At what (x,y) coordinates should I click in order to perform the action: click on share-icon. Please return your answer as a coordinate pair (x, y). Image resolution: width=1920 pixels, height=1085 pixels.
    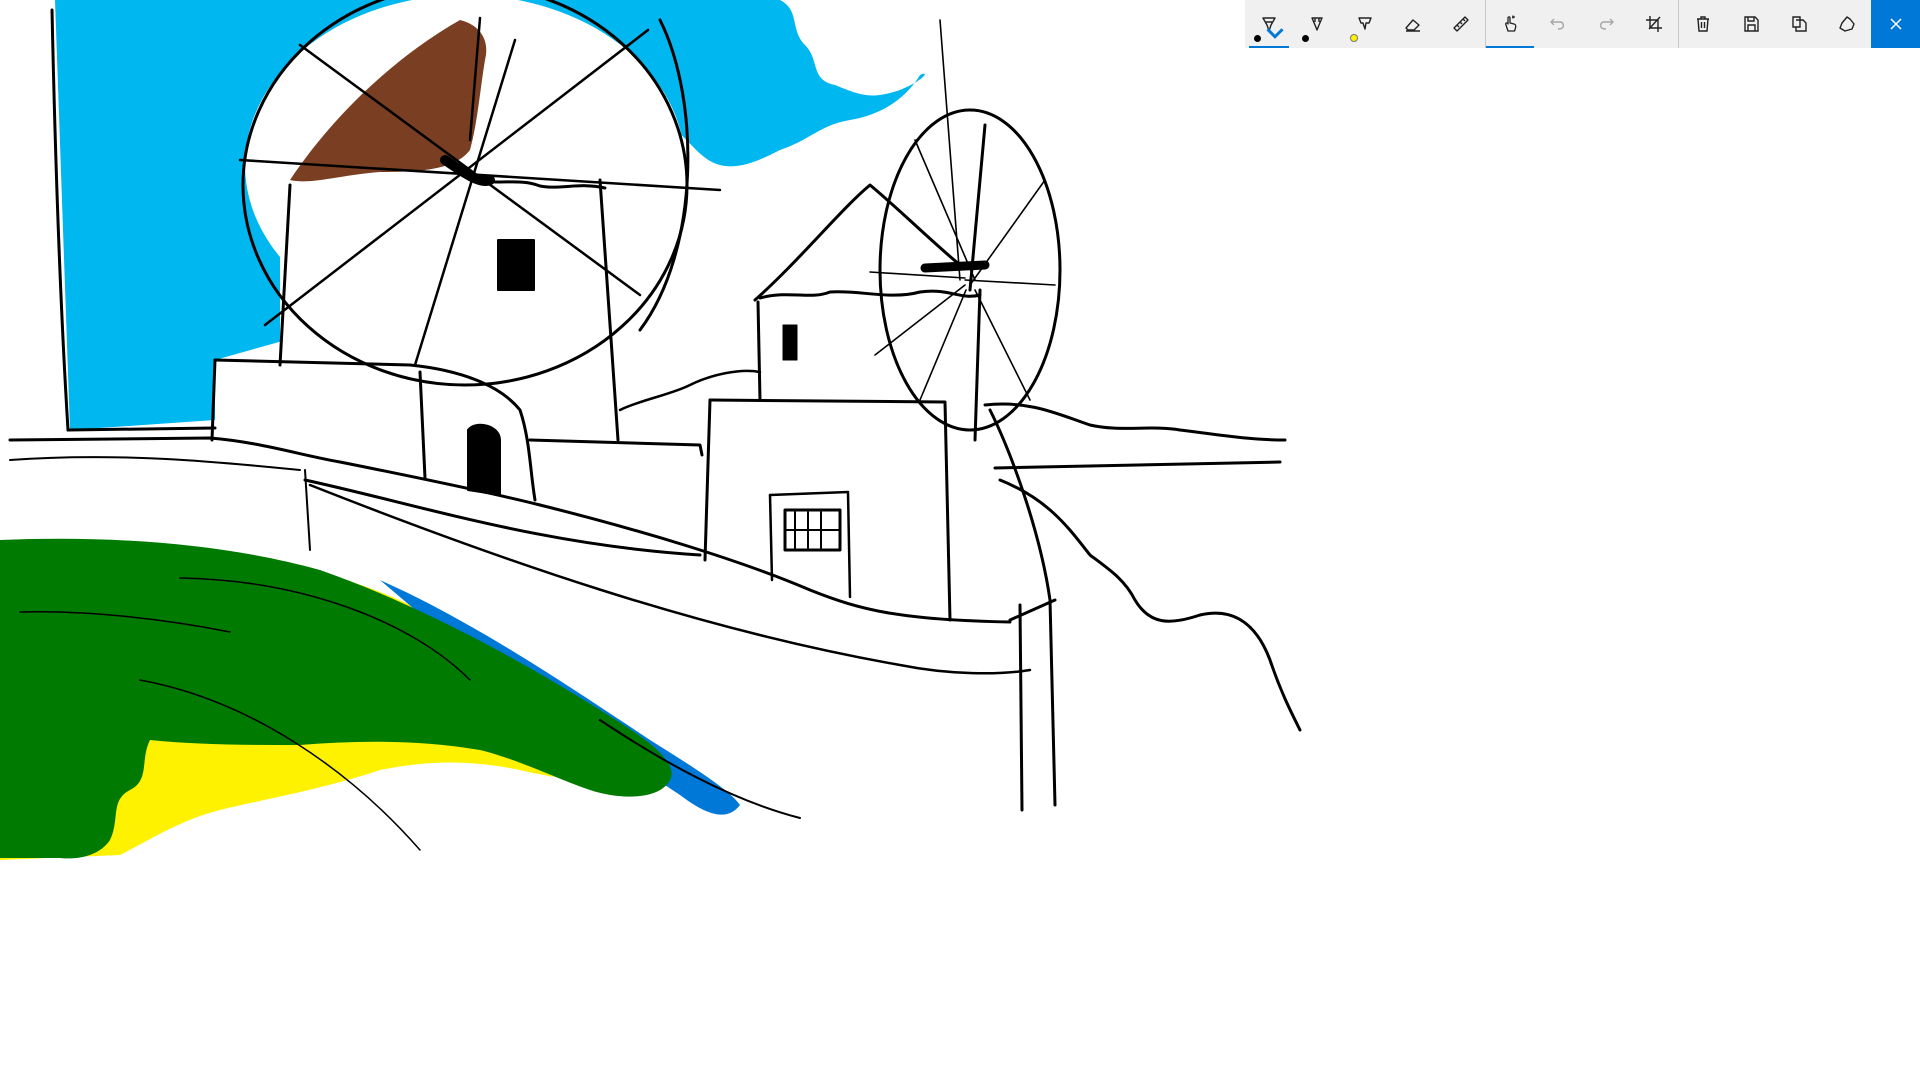
    Looking at the image, I should click on (1847, 24).